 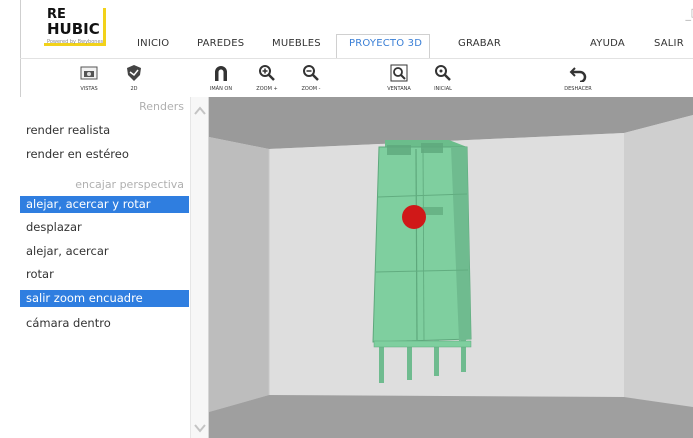 What do you see at coordinates (479, 43) in the screenshot?
I see `menu-grabar: GRABAR` at bounding box center [479, 43].